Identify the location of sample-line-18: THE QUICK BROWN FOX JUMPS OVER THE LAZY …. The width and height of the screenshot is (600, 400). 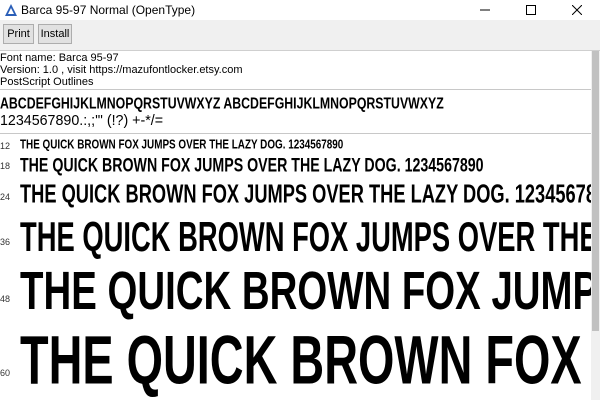
(252, 165).